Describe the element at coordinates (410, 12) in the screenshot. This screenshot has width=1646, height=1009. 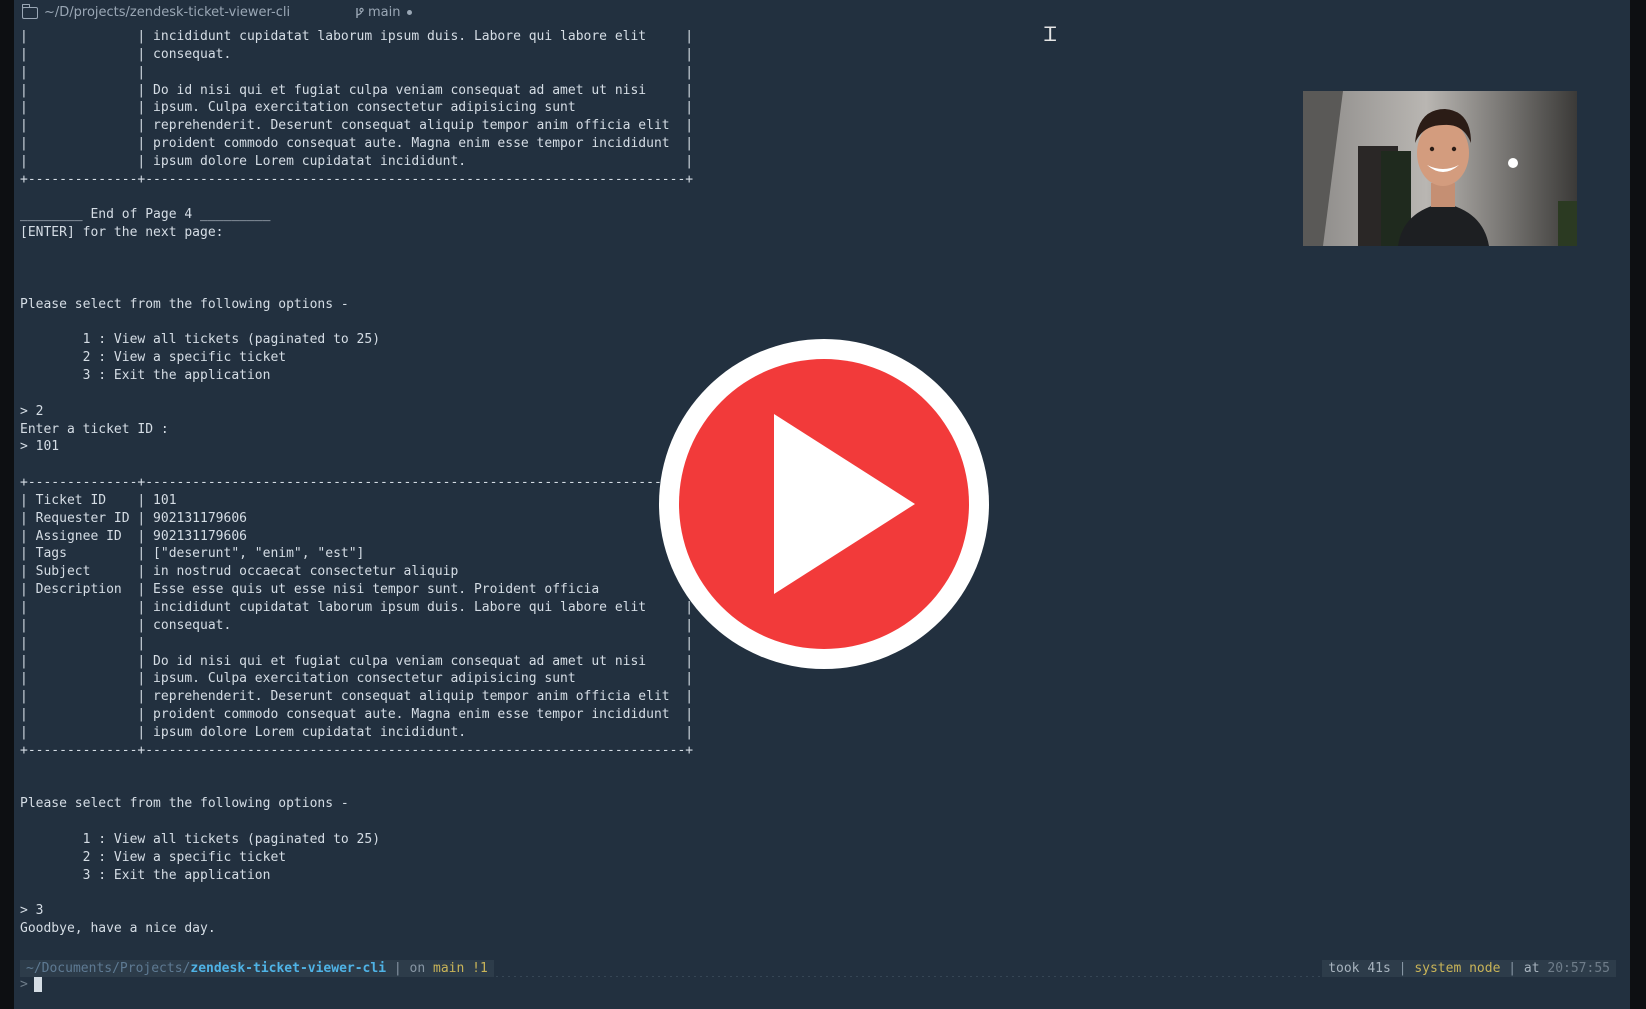
I see `modified-dot-icon` at that location.